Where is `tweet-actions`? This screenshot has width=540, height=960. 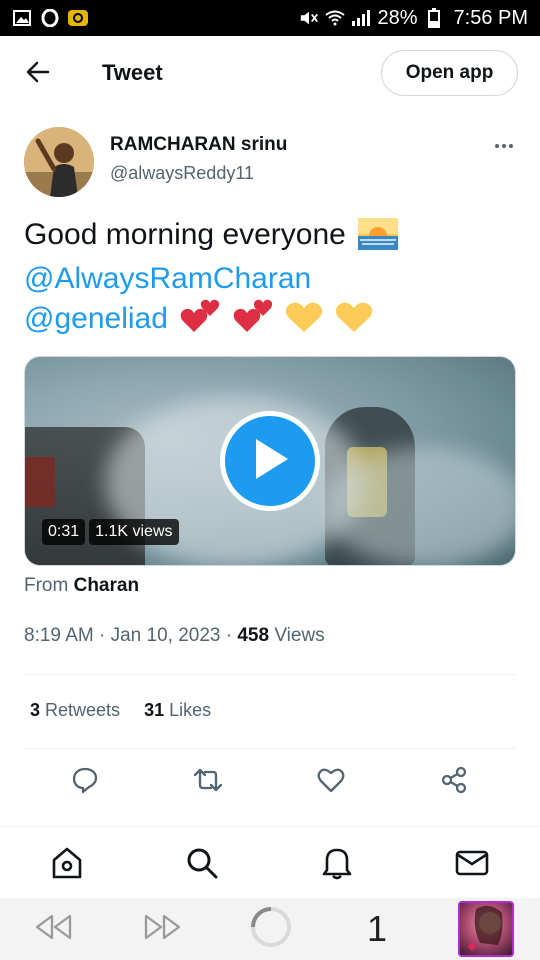
tweet-actions is located at coordinates (270, 782).